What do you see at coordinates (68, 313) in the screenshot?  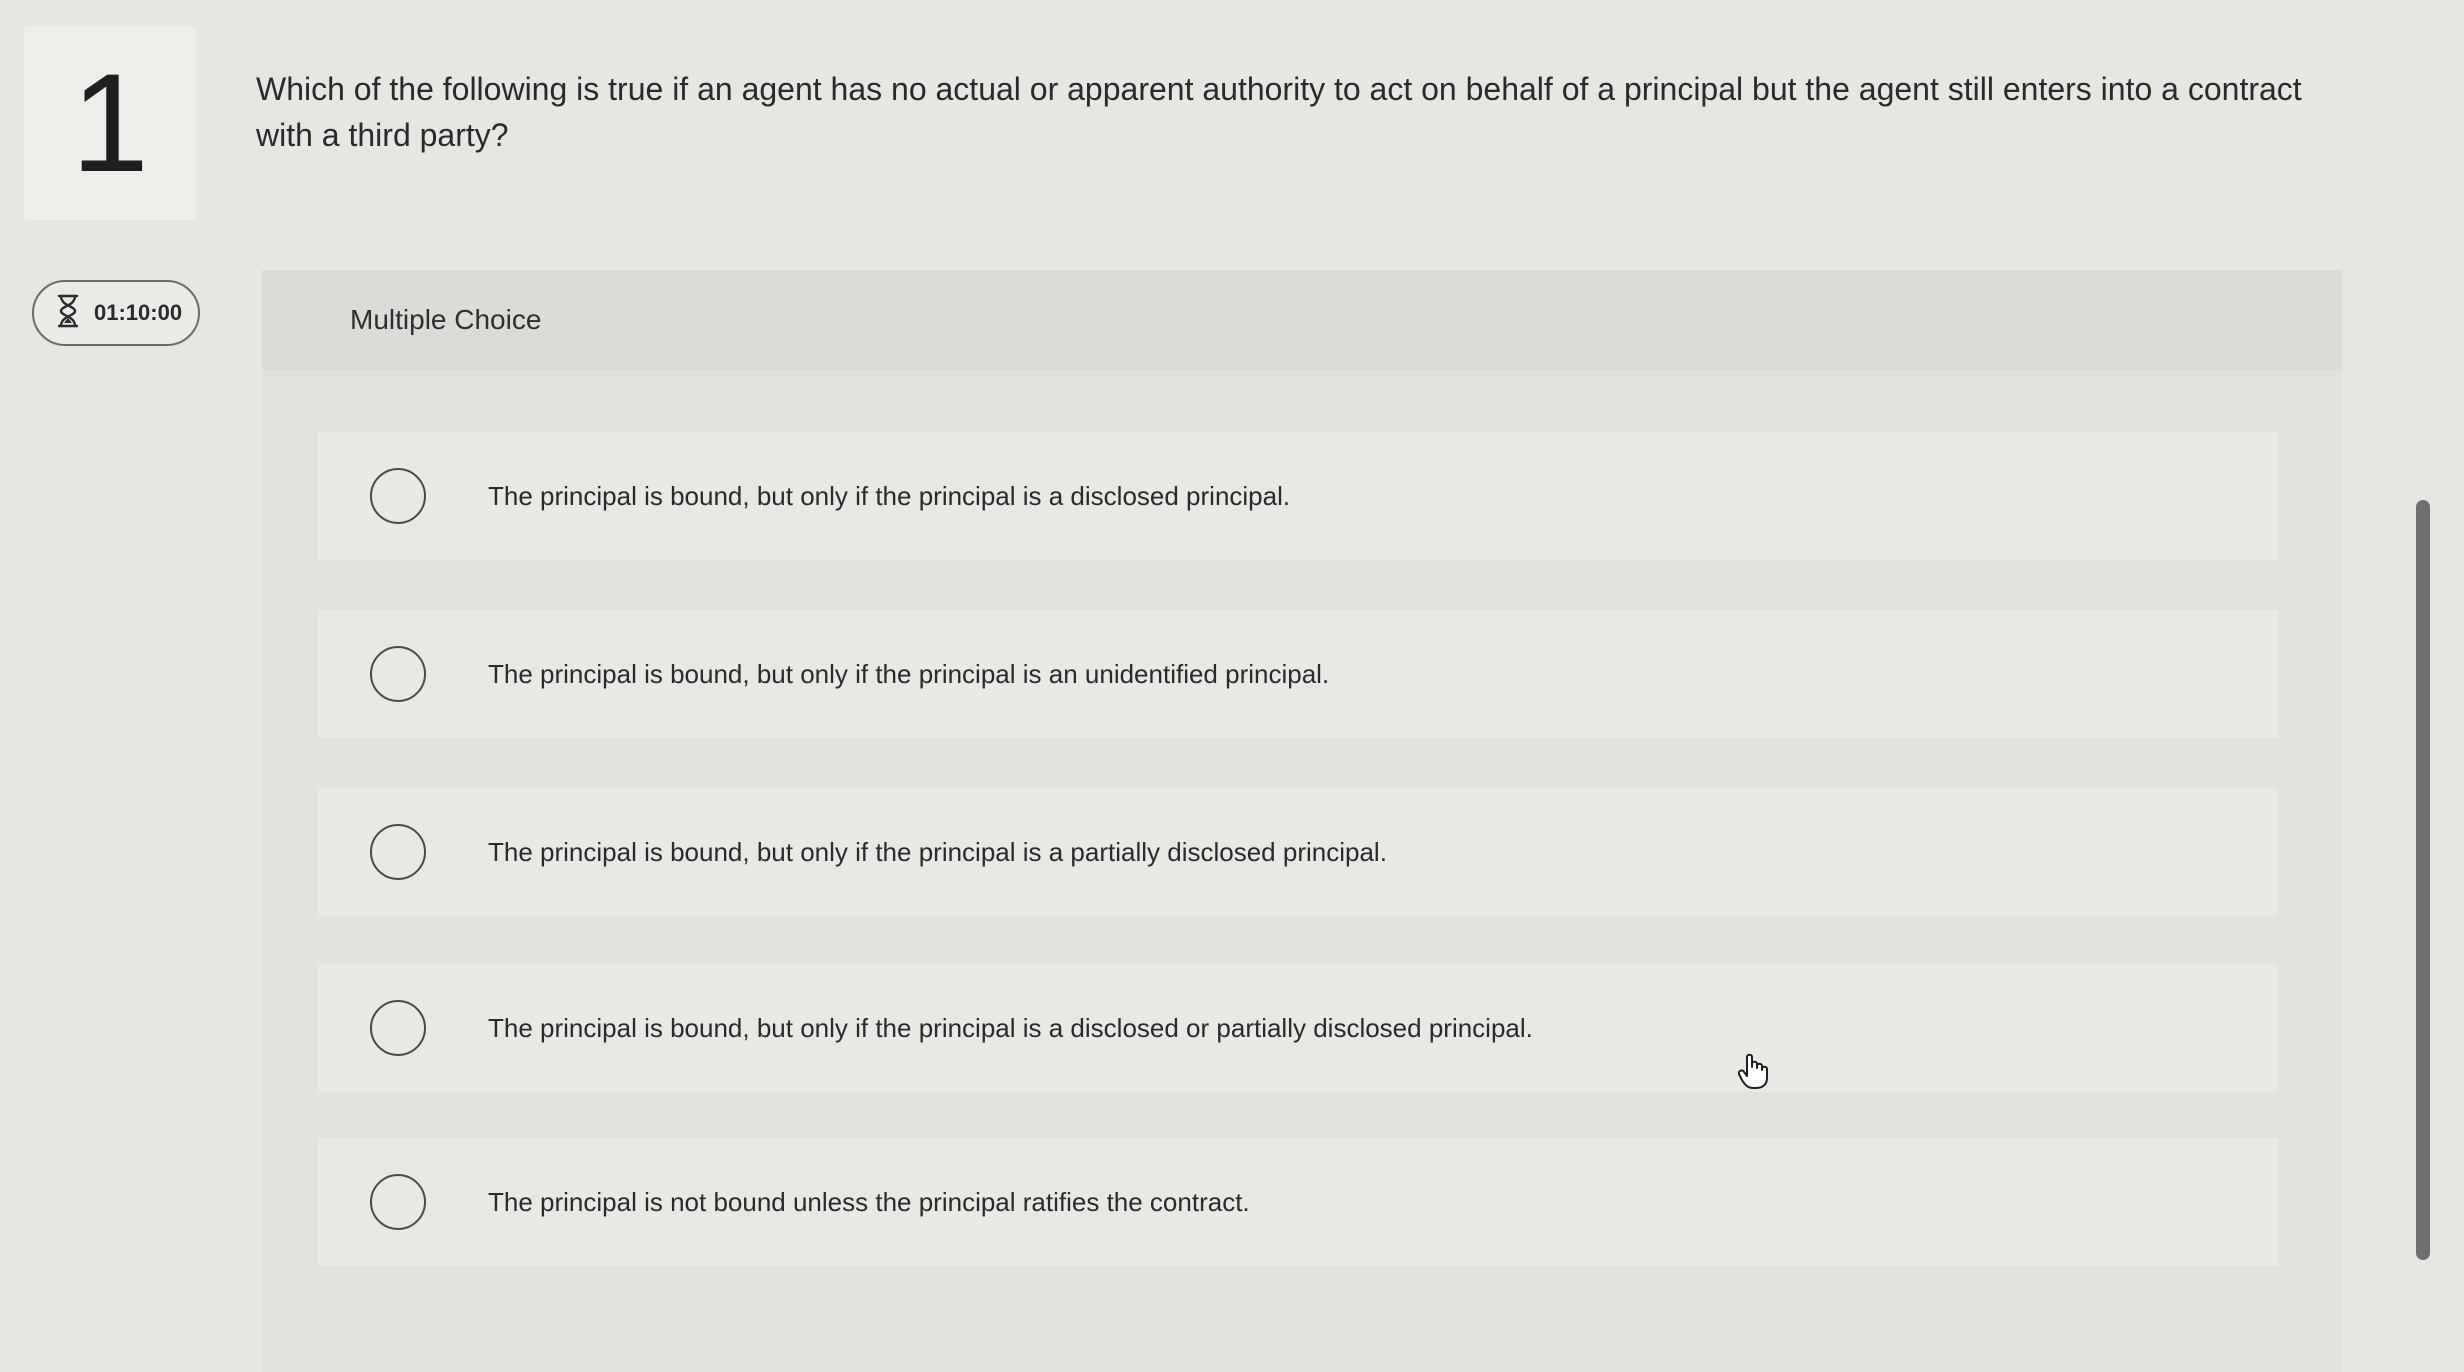 I see `hourglass-icon` at bounding box center [68, 313].